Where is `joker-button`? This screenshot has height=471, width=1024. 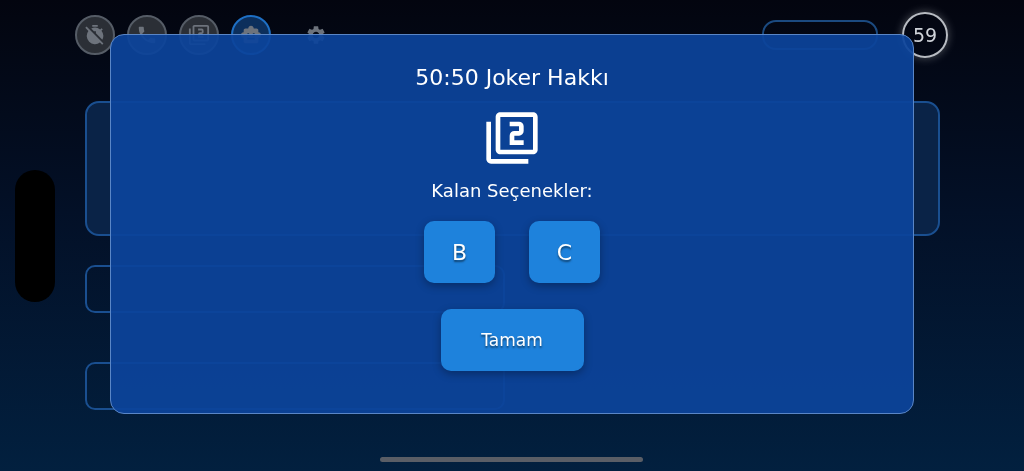 joker-button is located at coordinates (95, 35).